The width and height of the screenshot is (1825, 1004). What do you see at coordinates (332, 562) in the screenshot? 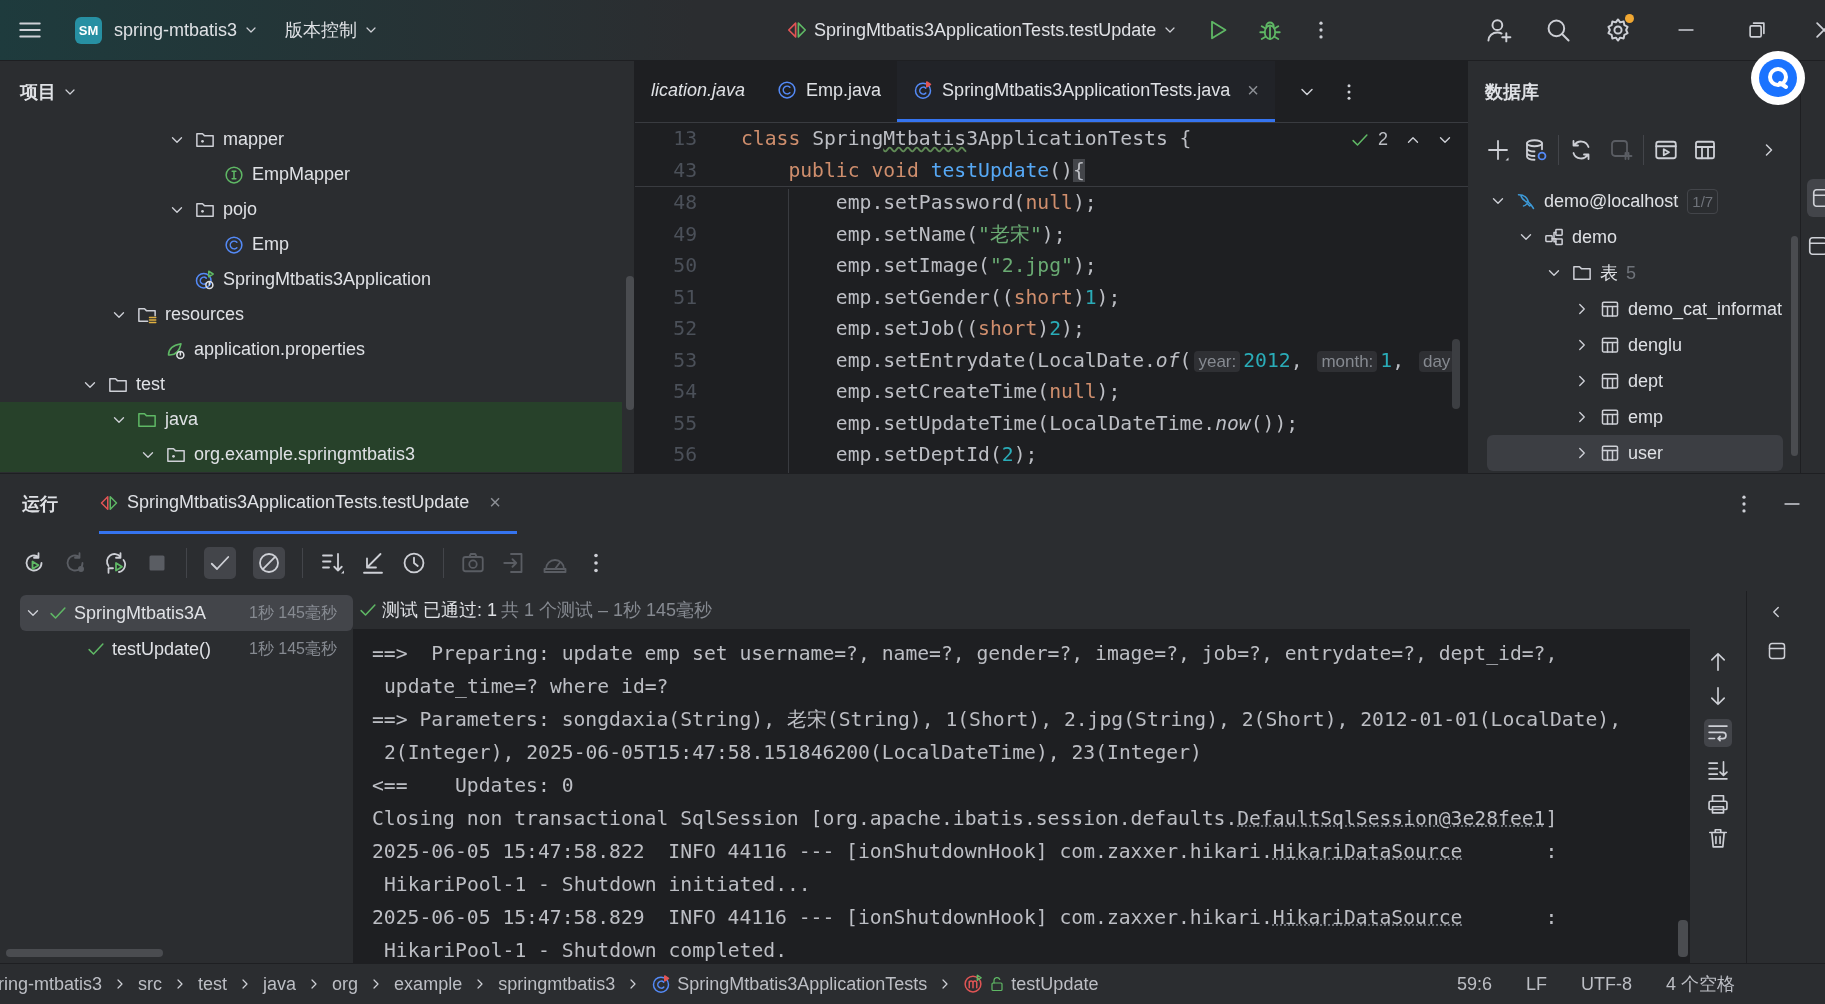
I see `sort-icon` at bounding box center [332, 562].